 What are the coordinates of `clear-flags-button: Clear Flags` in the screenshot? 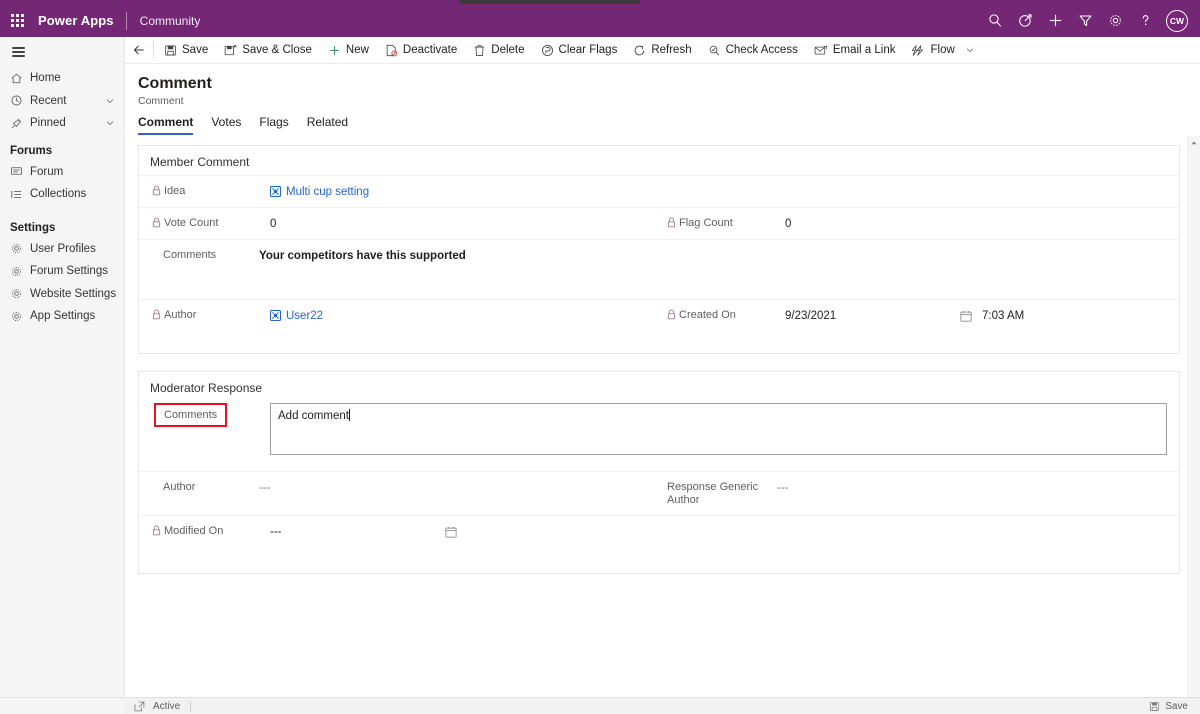 It's located at (579, 50).